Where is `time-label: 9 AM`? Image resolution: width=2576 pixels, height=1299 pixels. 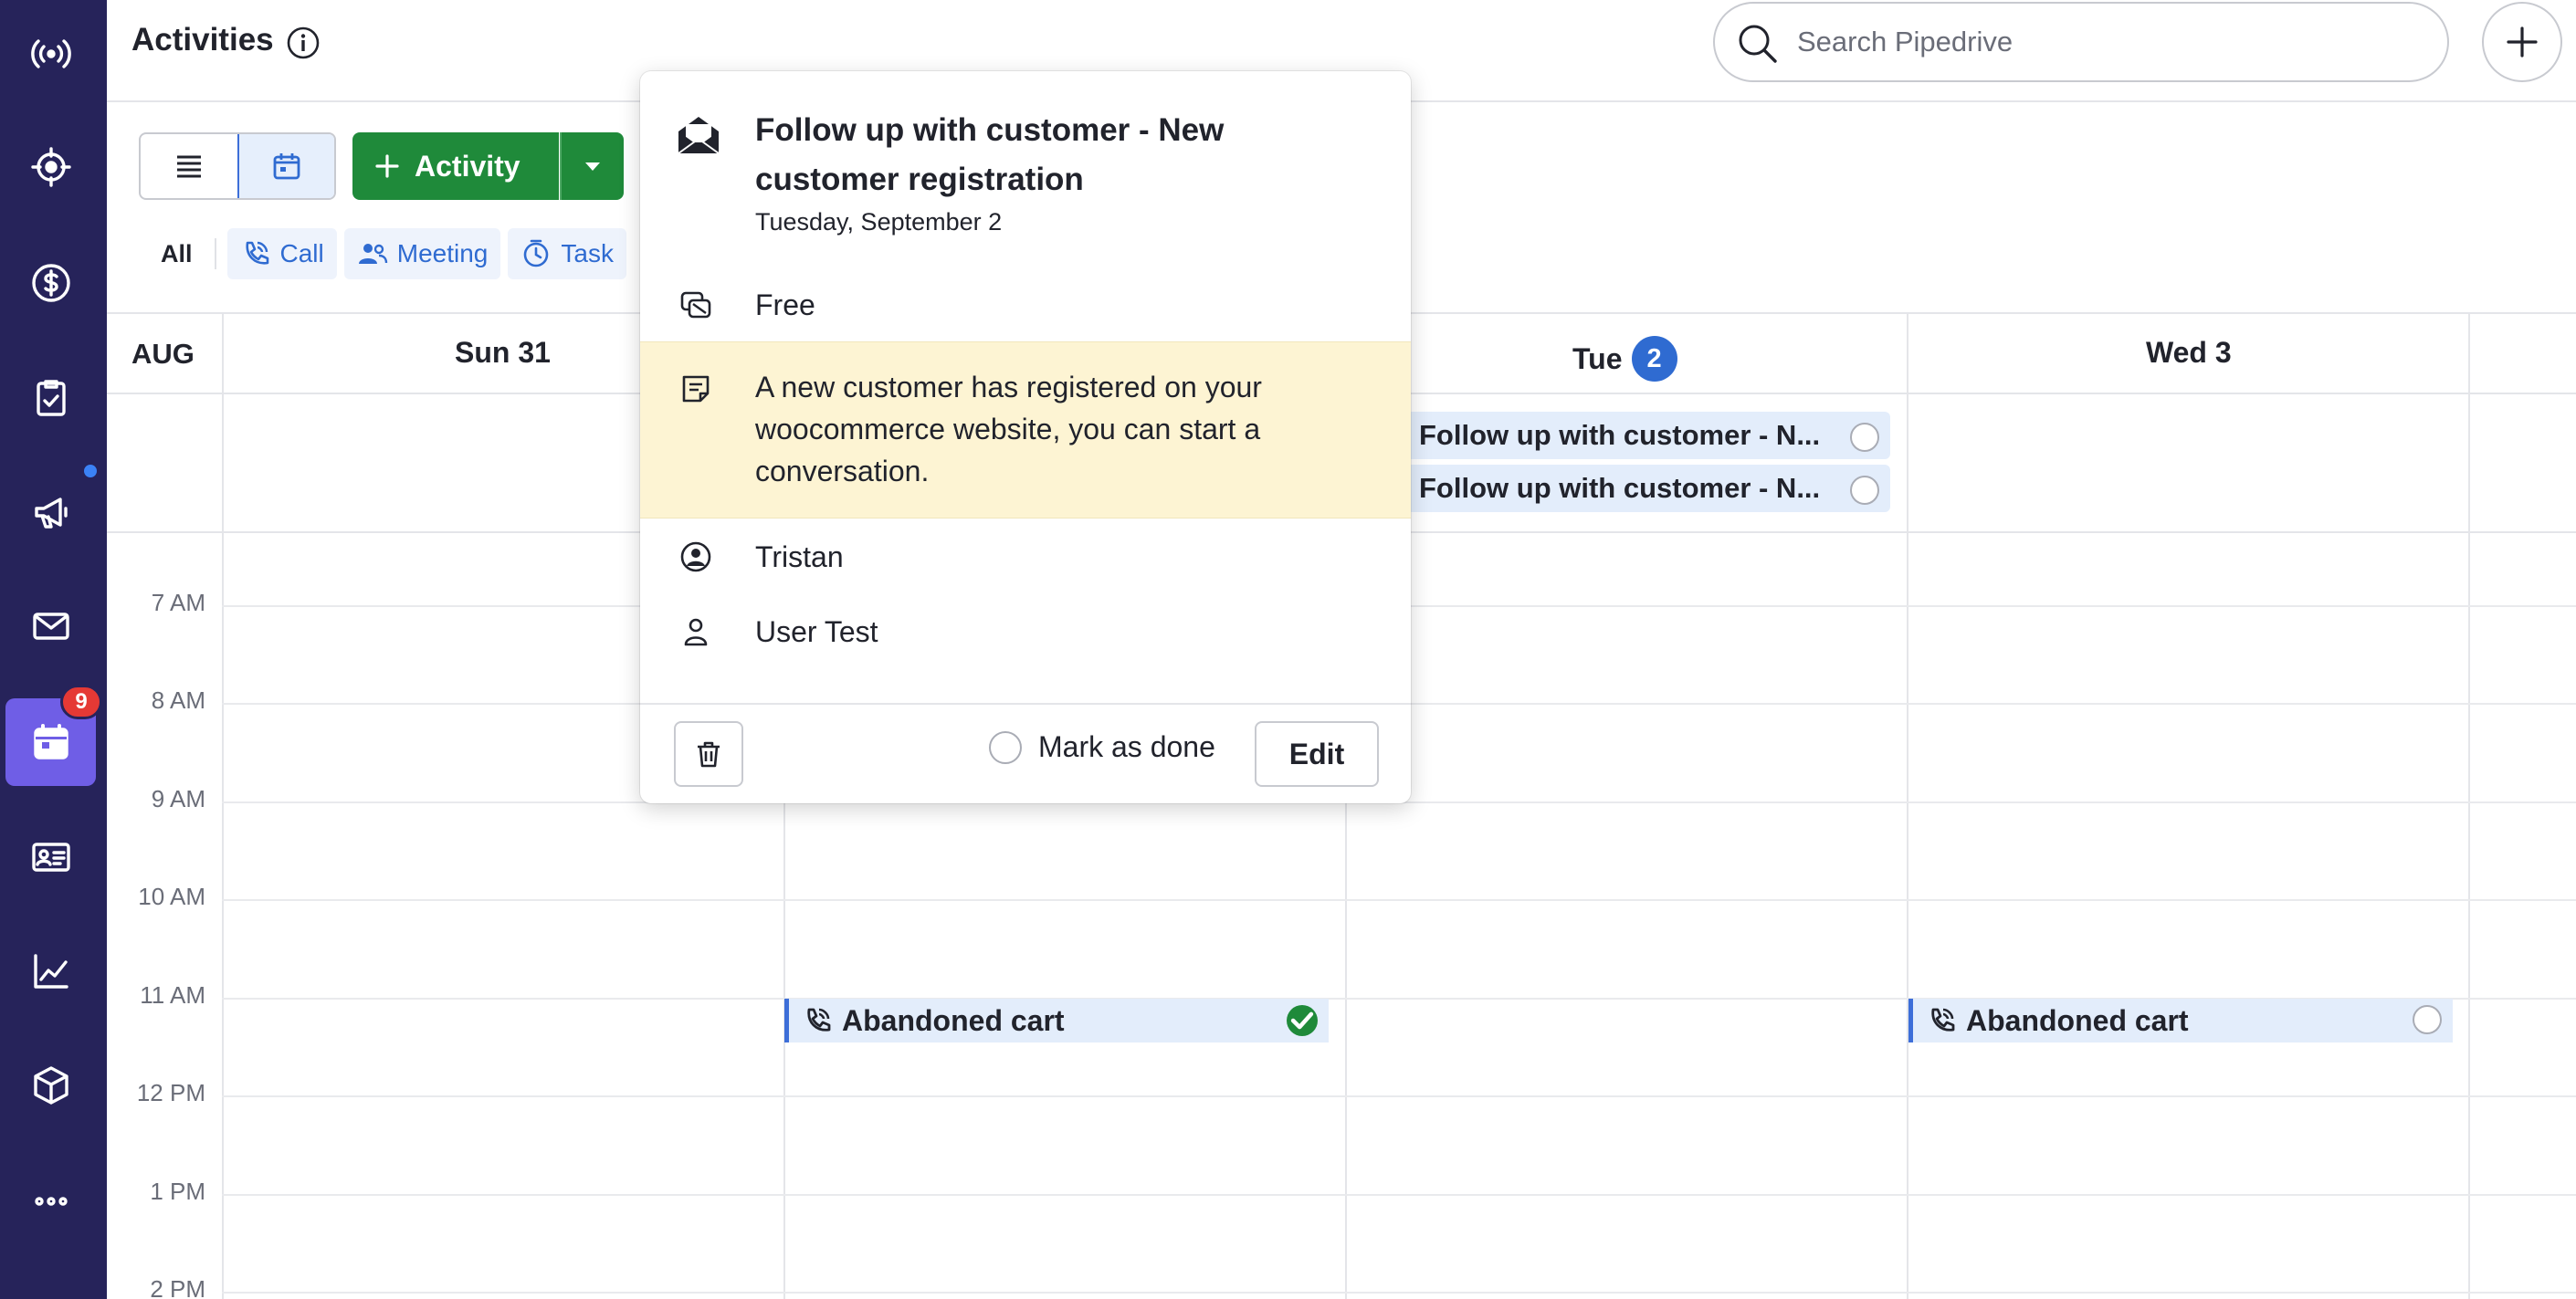 time-label: 9 AM is located at coordinates (178, 799).